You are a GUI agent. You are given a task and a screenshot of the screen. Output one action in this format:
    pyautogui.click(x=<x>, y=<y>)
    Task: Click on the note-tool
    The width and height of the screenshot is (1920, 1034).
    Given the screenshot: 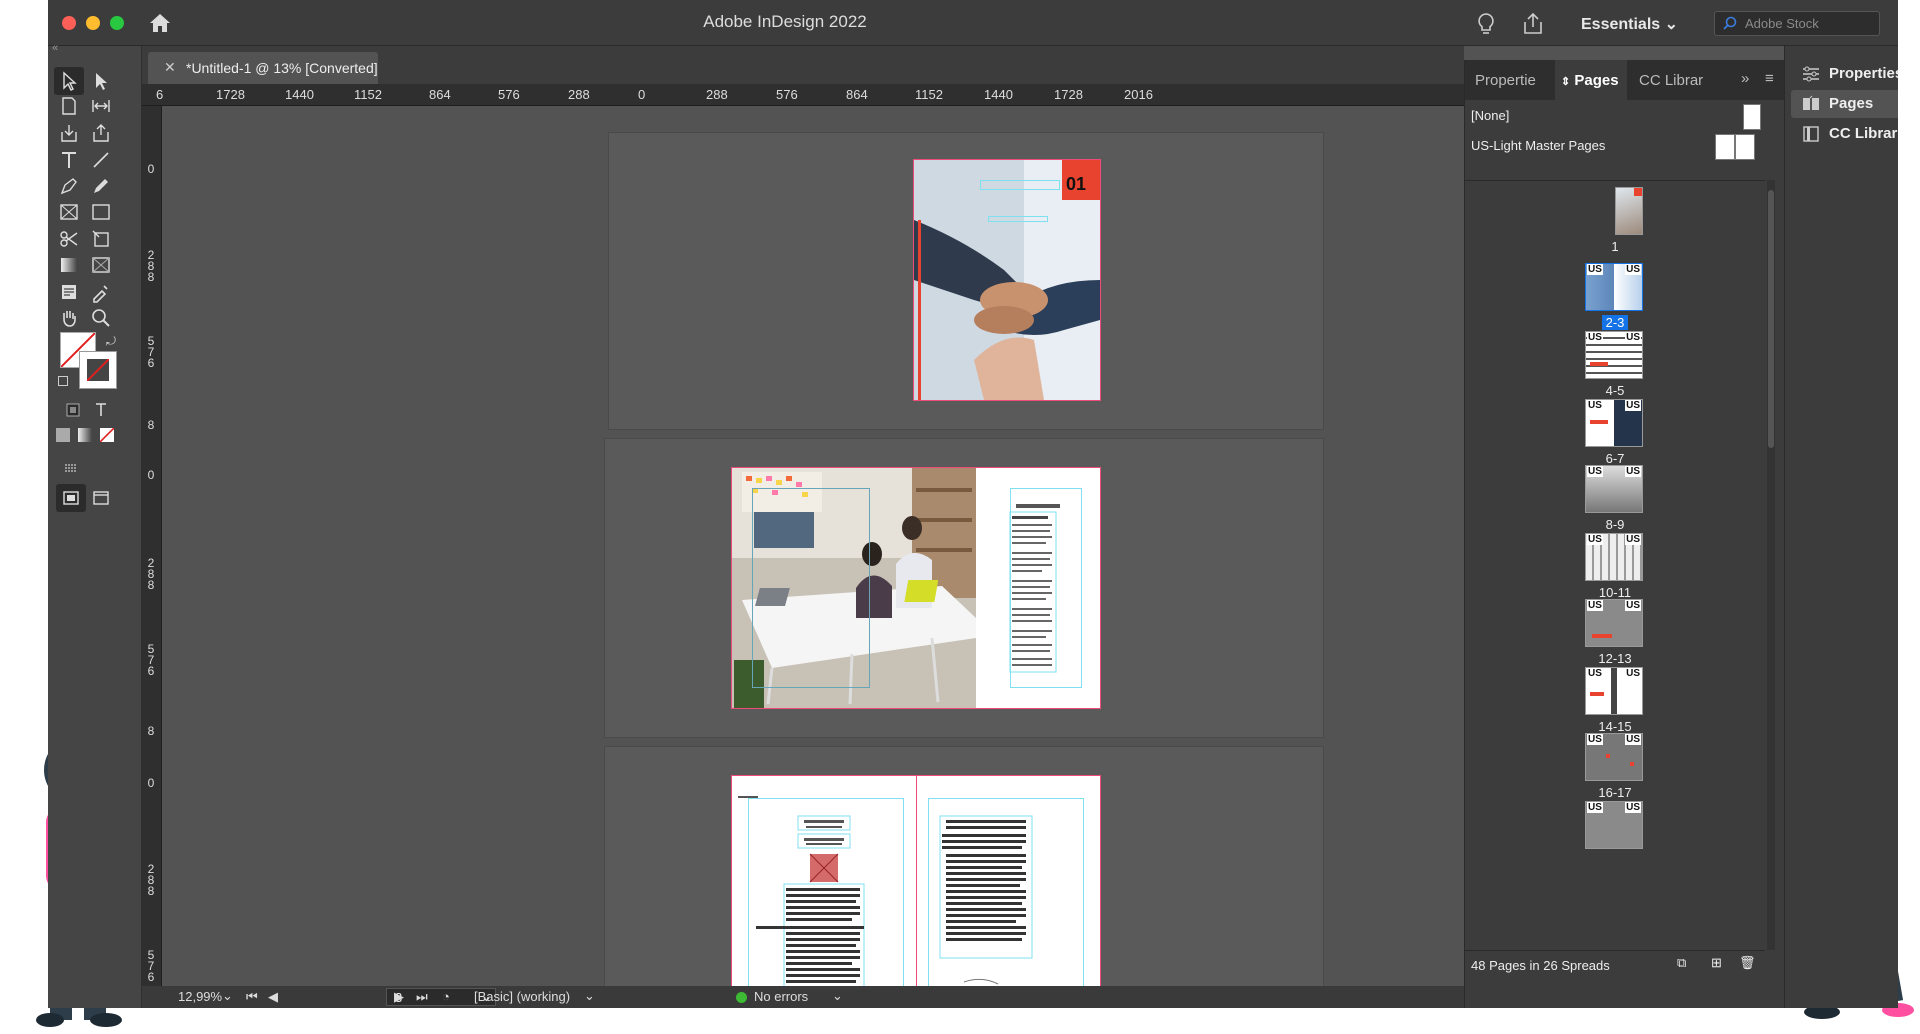 What is the action you would take?
    pyautogui.click(x=69, y=292)
    